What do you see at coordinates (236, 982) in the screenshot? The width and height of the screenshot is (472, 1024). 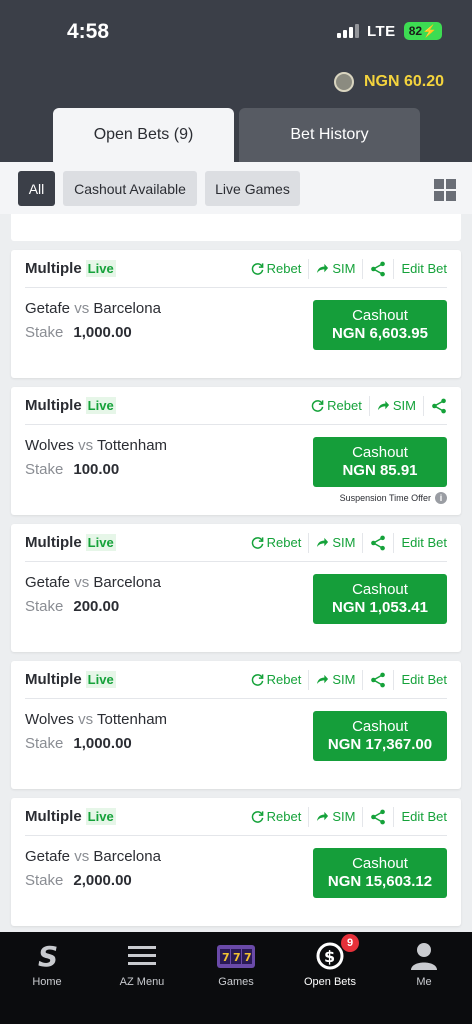 I see `nav-games-label: Games` at bounding box center [236, 982].